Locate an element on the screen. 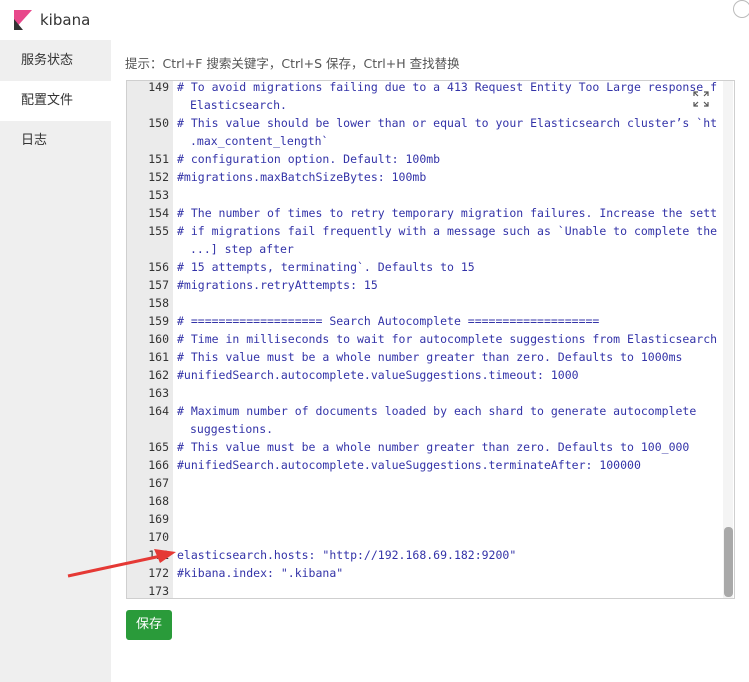 The height and width of the screenshot is (682, 749). sidebar-item-service-status: 服务状态 is located at coordinates (55, 61).